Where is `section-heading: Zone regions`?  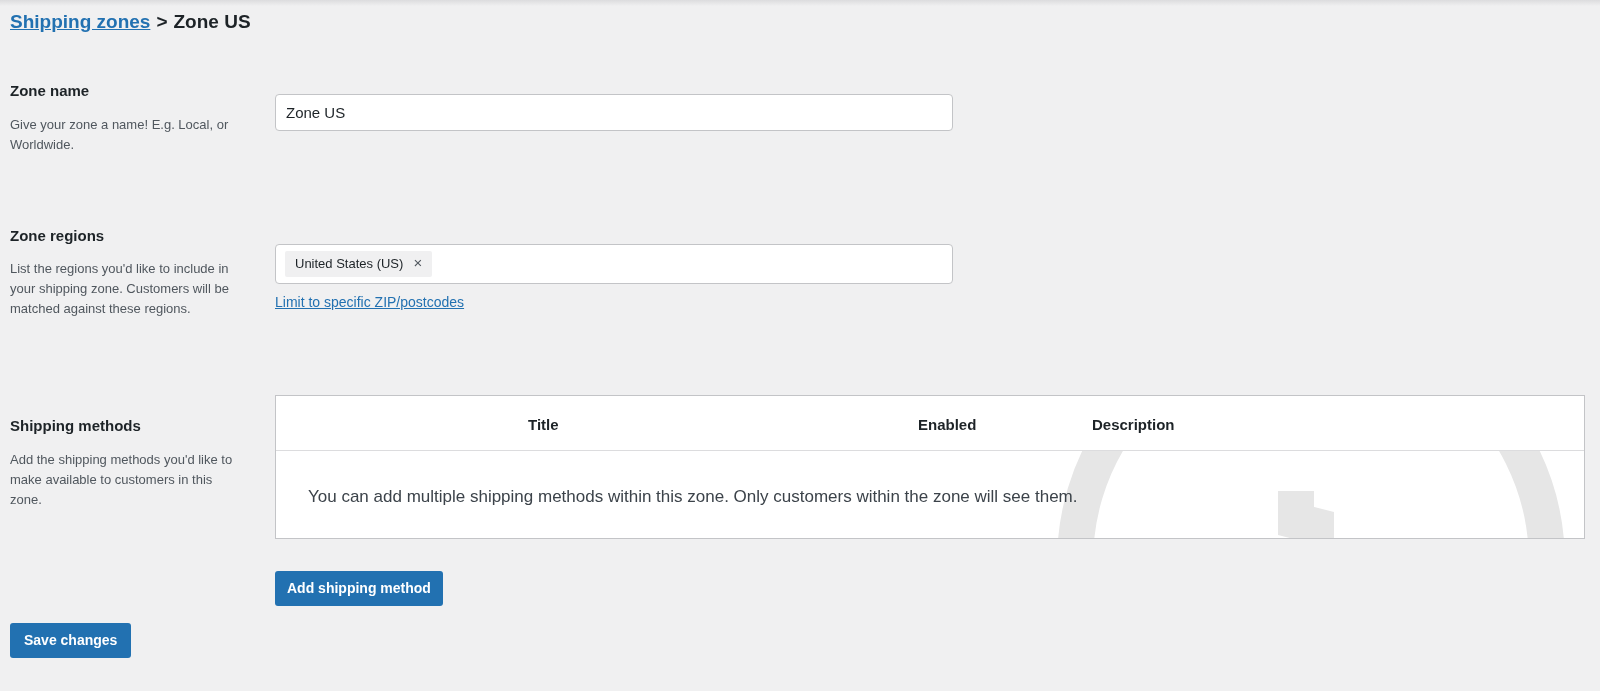 section-heading: Zone regions is located at coordinates (58, 235).